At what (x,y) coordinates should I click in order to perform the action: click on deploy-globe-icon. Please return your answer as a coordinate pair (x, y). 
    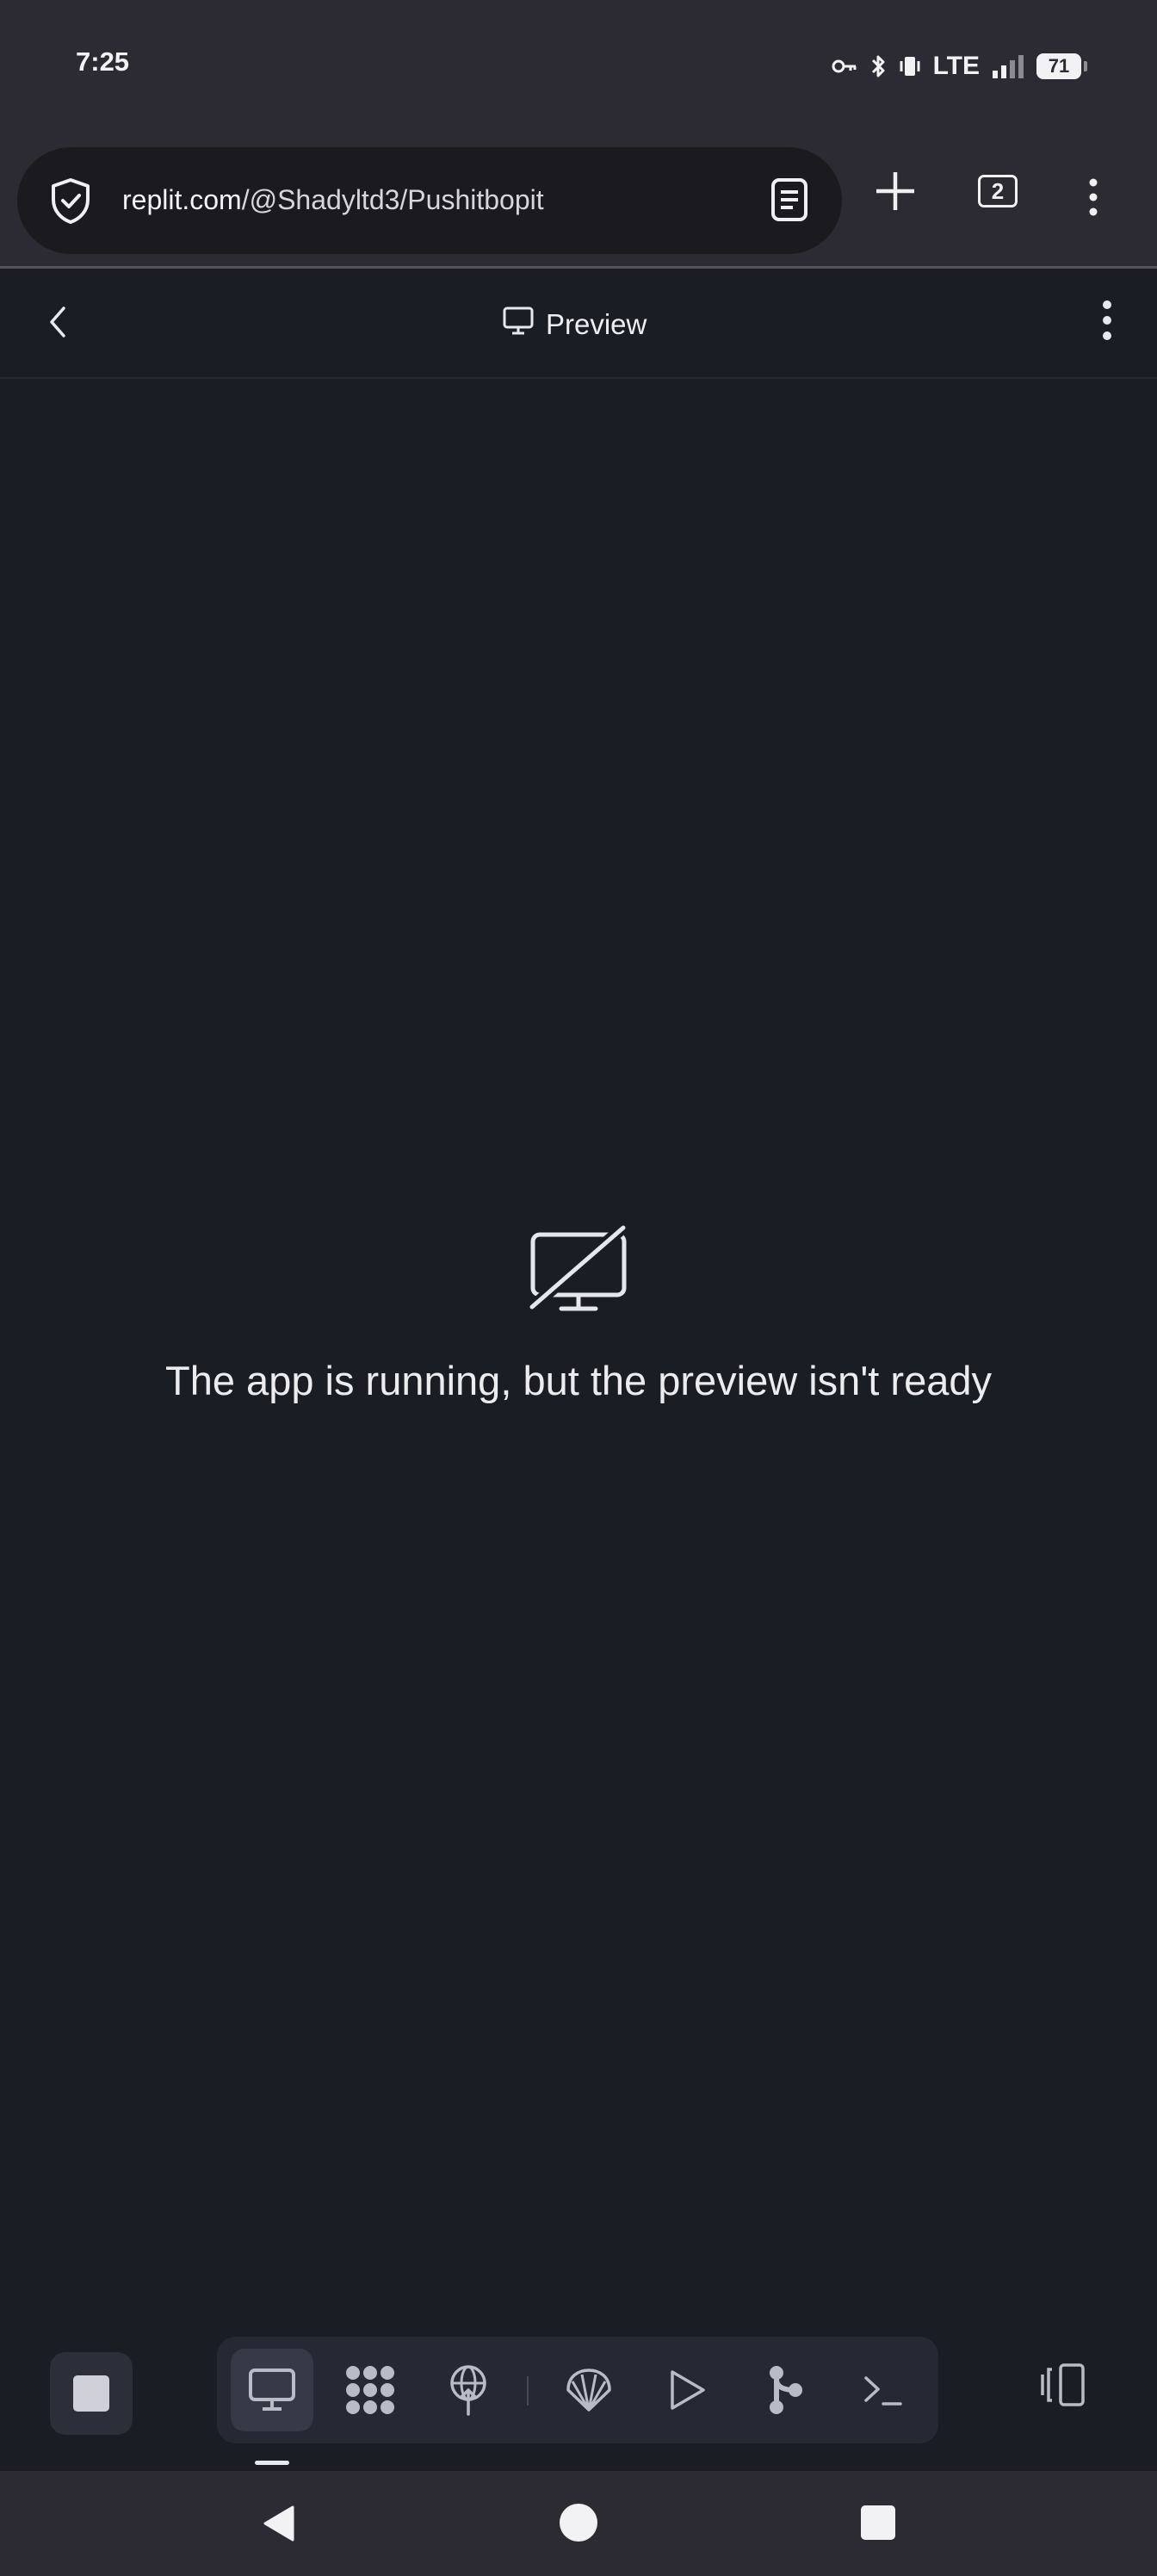
    Looking at the image, I should click on (468, 2391).